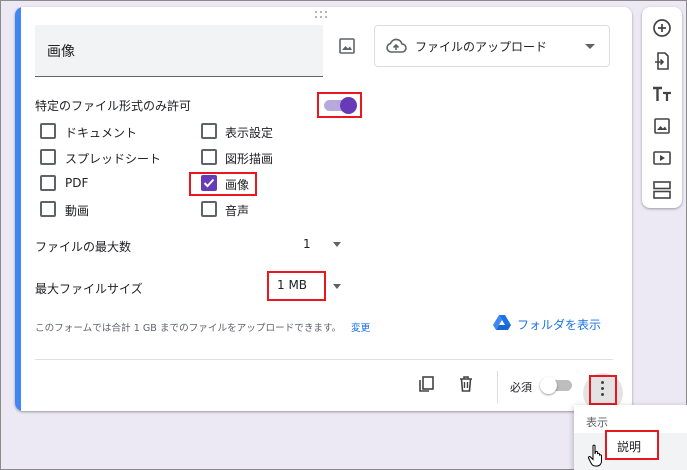  What do you see at coordinates (662, 28) in the screenshot?
I see `add-circle-icon` at bounding box center [662, 28].